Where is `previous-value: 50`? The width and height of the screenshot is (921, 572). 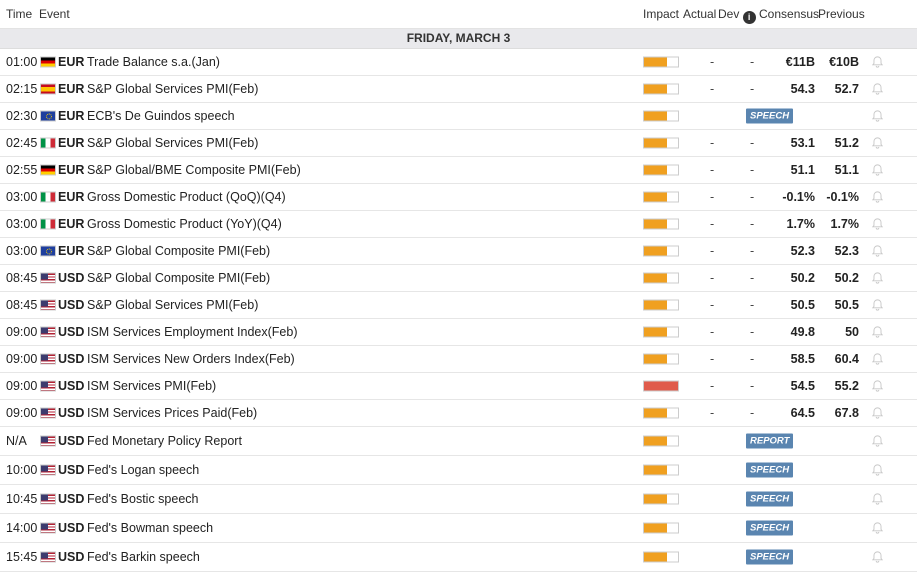 previous-value: 50 is located at coordinates (852, 332).